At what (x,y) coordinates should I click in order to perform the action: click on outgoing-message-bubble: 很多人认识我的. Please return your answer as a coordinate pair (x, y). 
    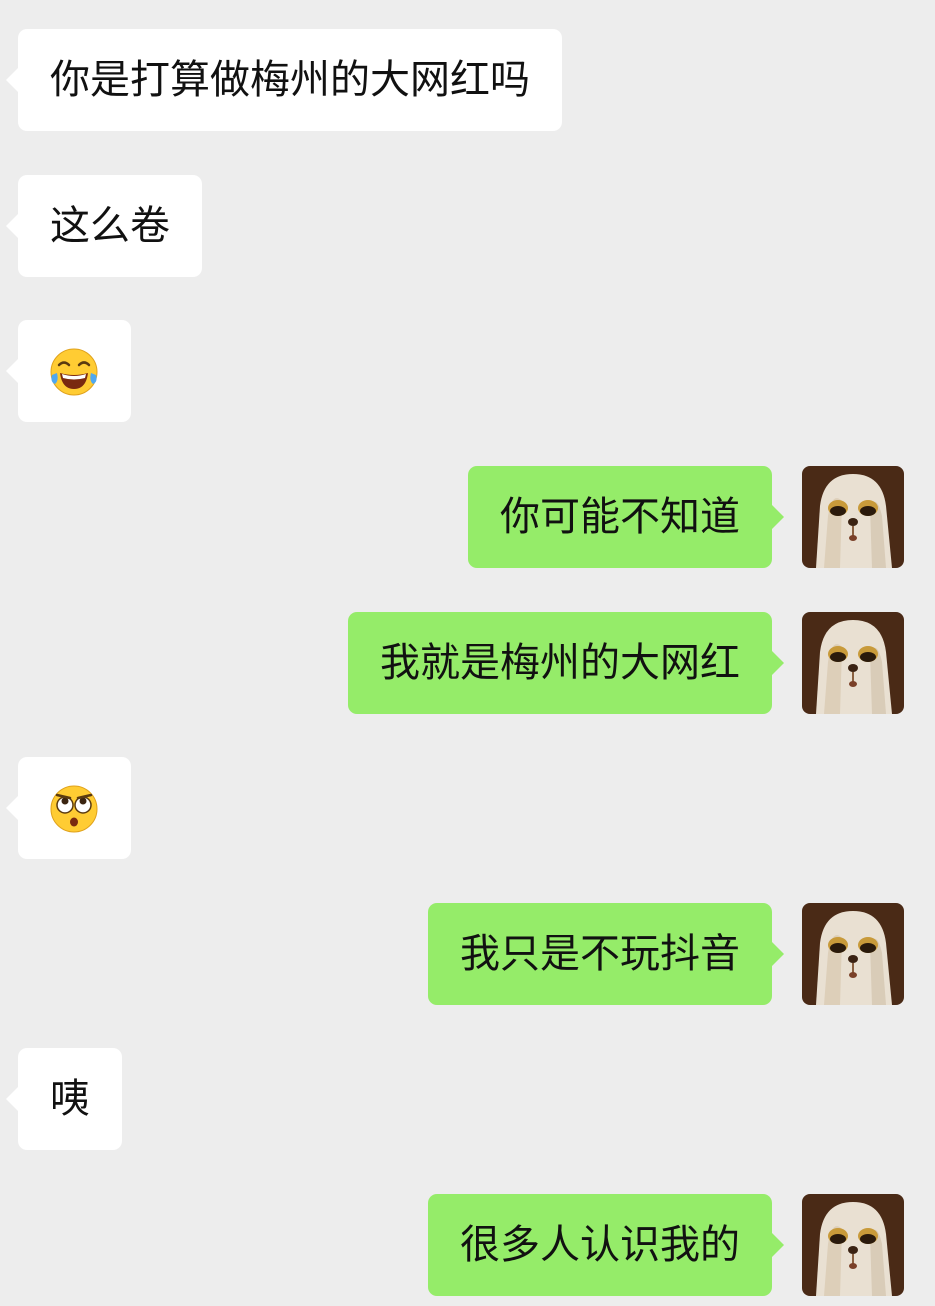
    Looking at the image, I should click on (606, 1245).